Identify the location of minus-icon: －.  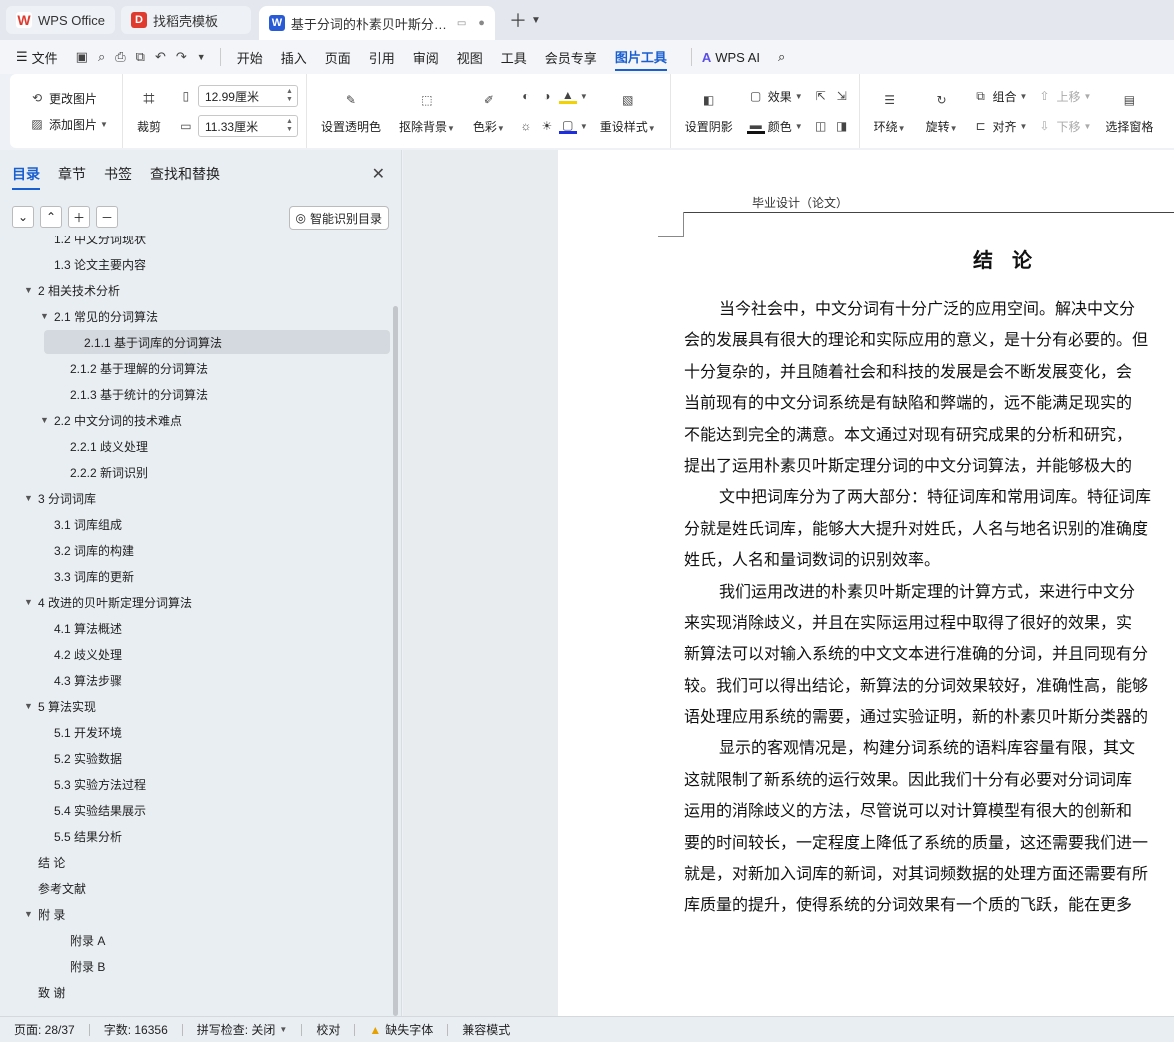
(107, 217).